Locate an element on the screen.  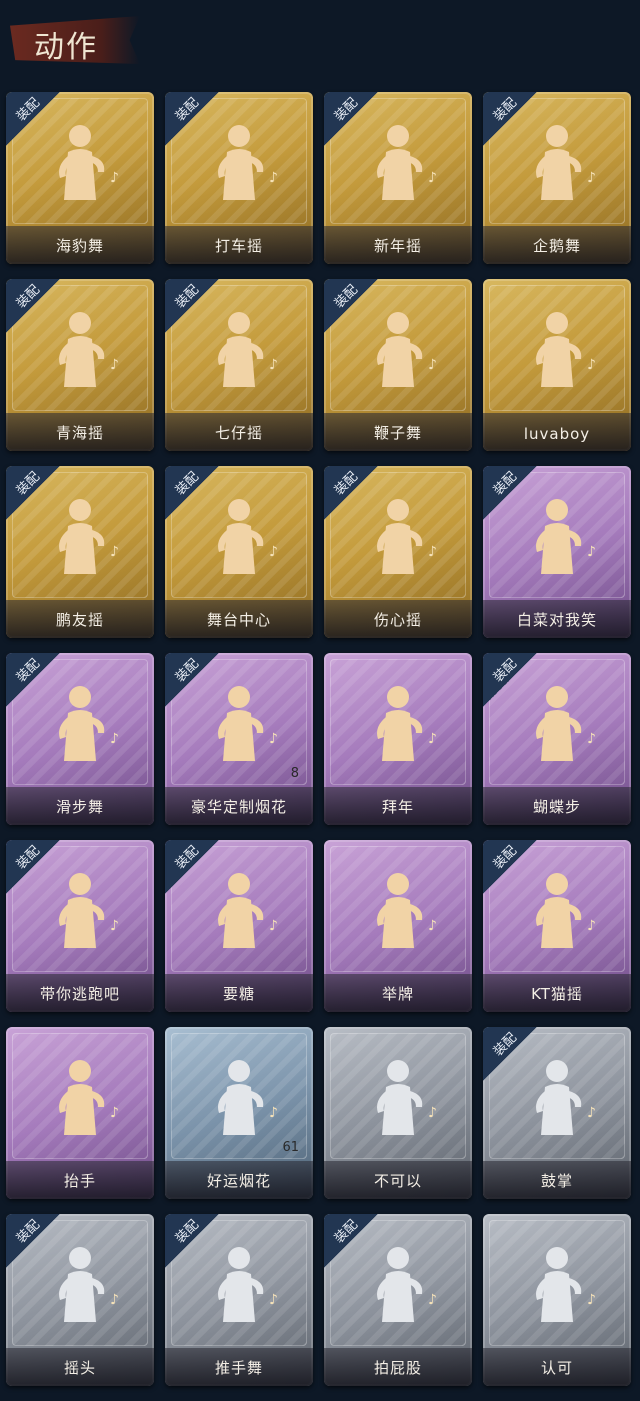
emote-name: 推手舞 is located at coordinates (238, 1368).